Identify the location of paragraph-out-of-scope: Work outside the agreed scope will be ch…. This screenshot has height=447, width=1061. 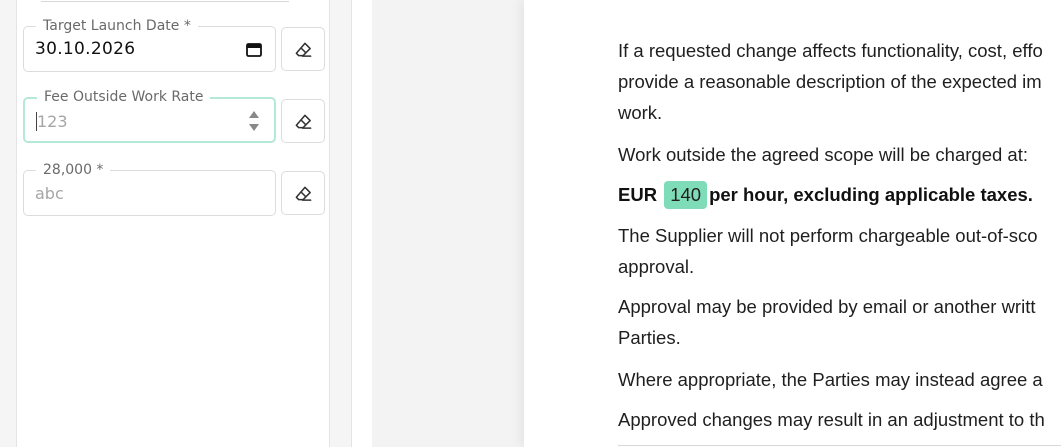
(823, 154).